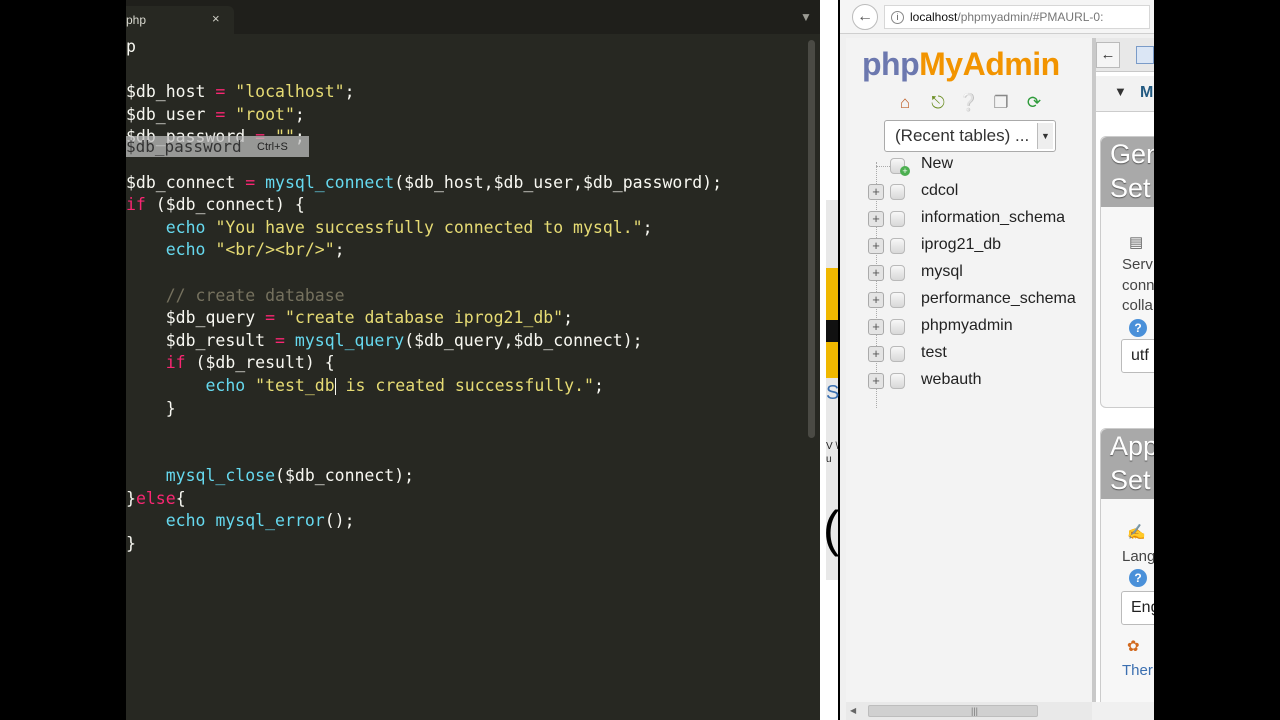  I want to click on home-icon: ⌂, so click(905, 103).